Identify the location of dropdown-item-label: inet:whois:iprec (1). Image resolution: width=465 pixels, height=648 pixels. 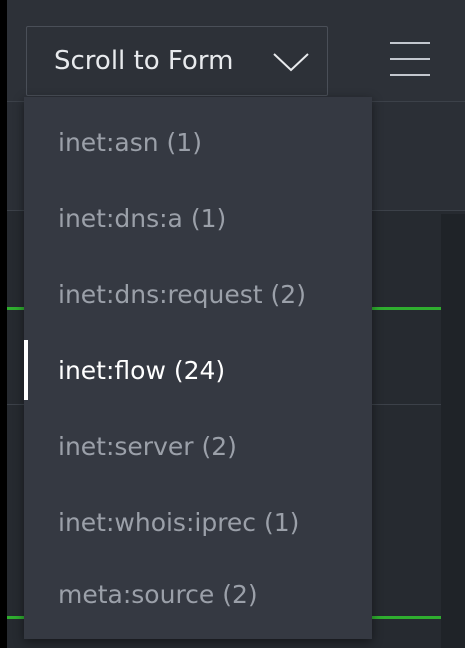
(179, 522).